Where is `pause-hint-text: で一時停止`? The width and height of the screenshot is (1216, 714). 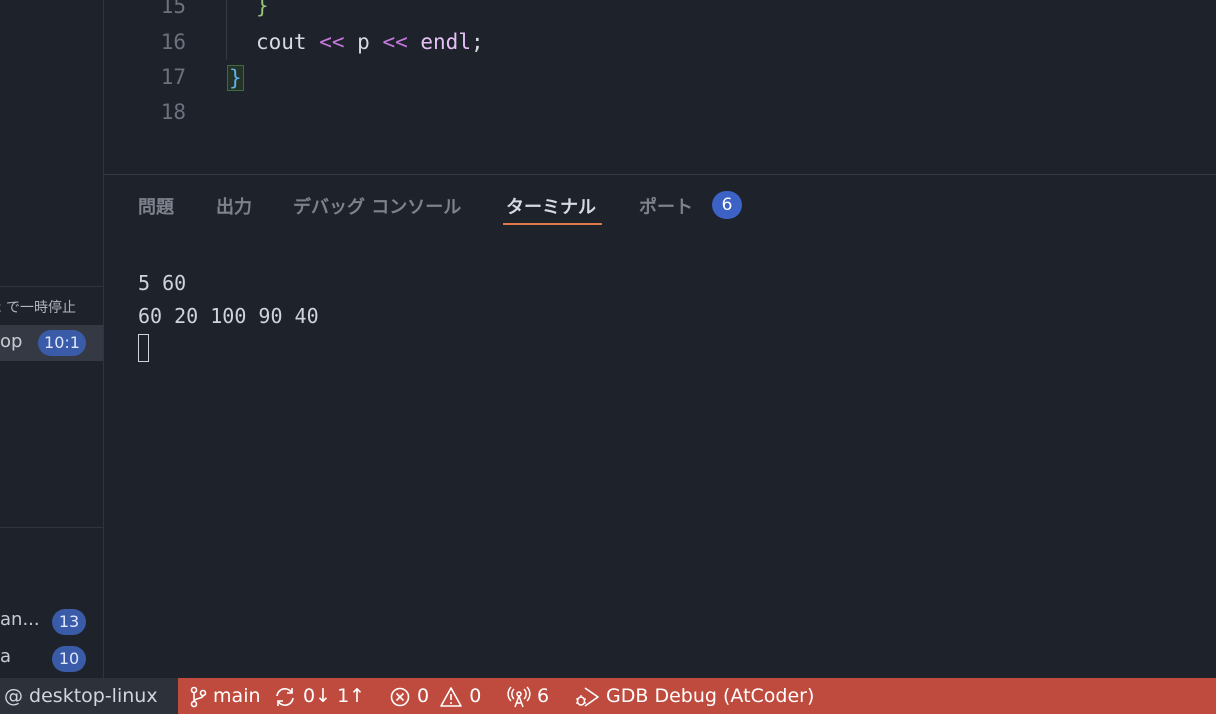
pause-hint-text: で一時停止 is located at coordinates (41, 308).